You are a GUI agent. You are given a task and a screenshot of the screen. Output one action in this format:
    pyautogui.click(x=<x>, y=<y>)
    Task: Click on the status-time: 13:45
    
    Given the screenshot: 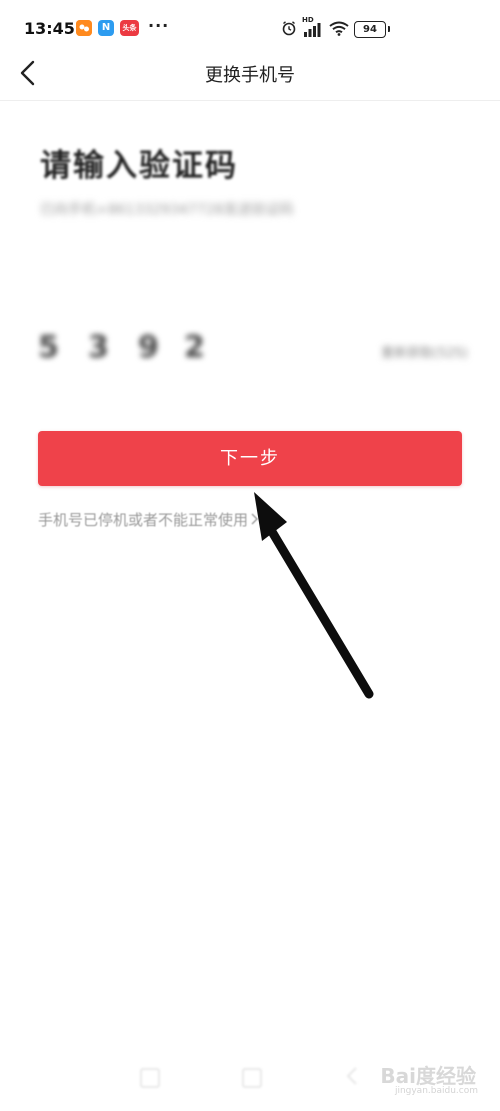 What is the action you would take?
    pyautogui.click(x=49, y=28)
    